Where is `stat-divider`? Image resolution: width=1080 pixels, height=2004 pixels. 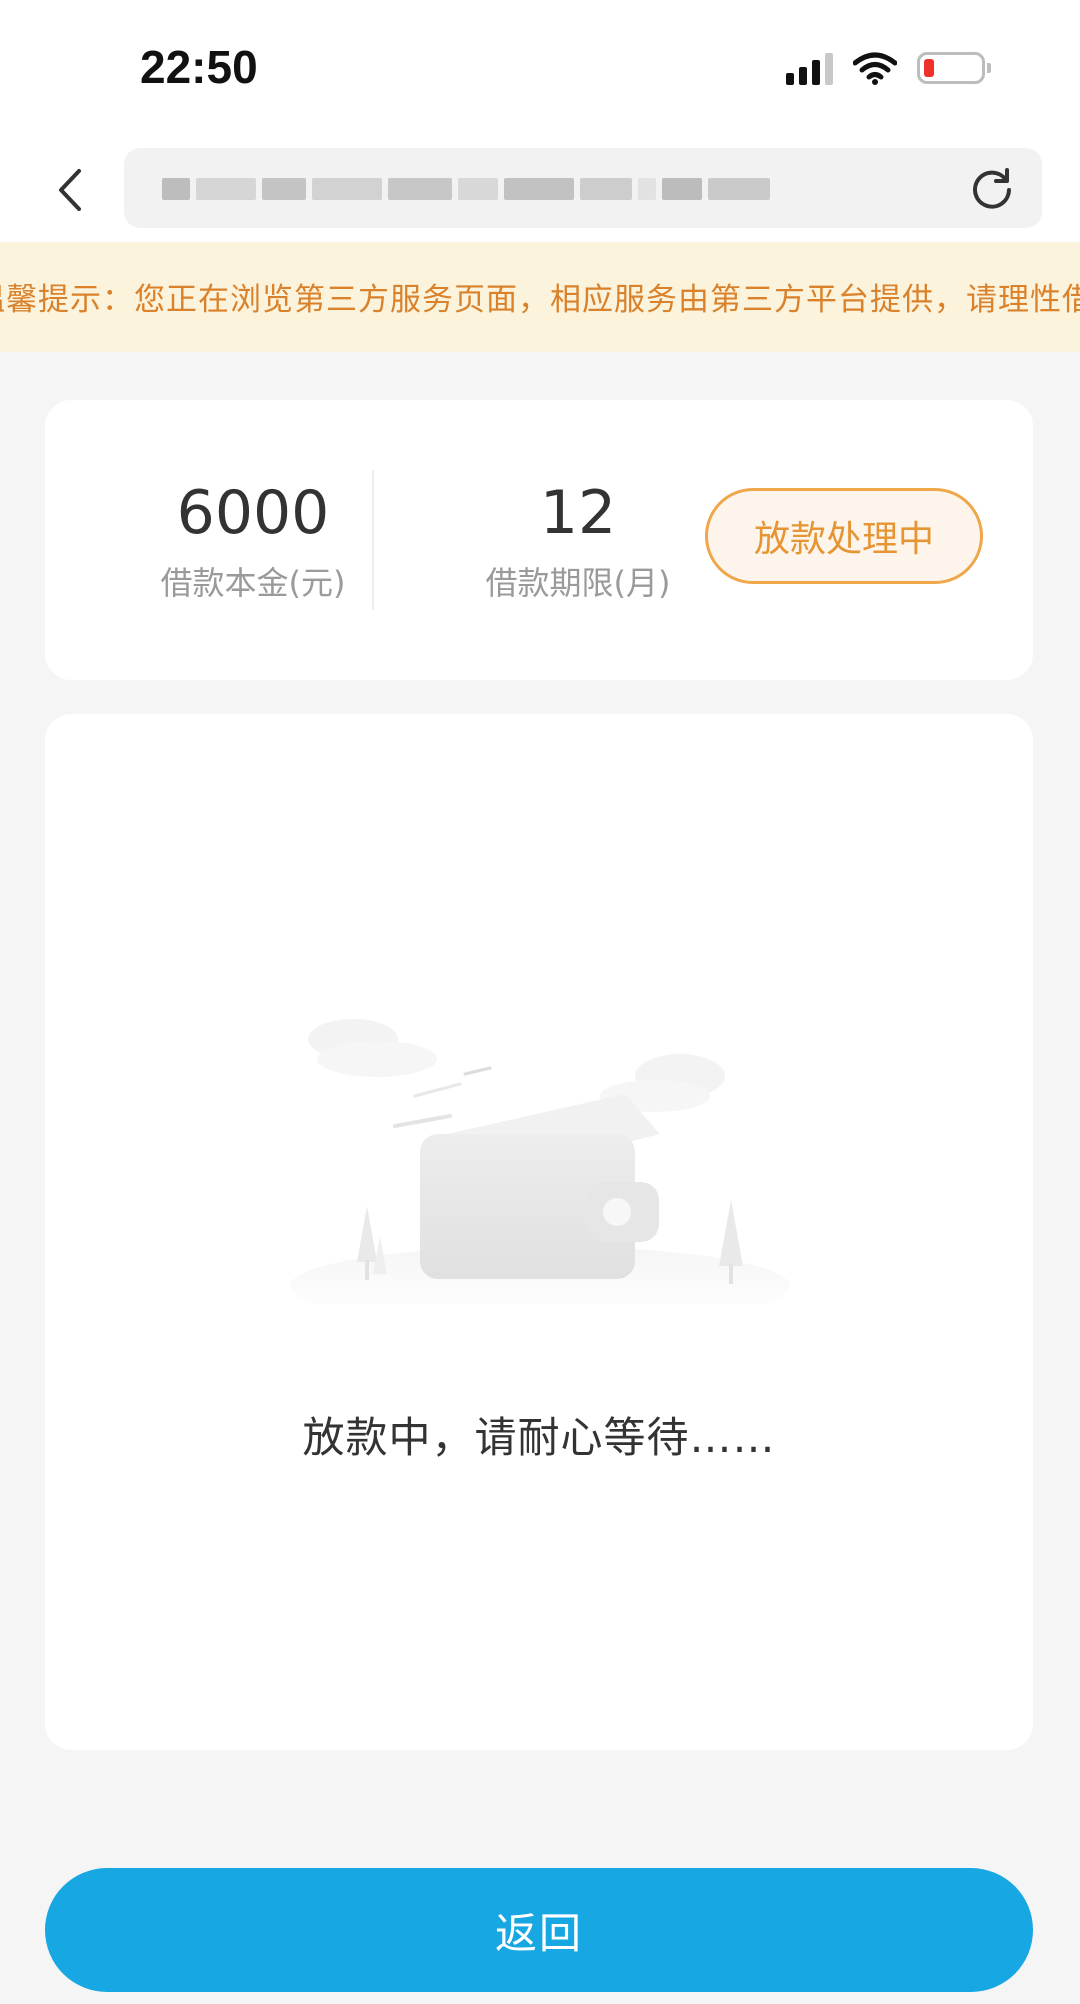
stat-divider is located at coordinates (373, 540).